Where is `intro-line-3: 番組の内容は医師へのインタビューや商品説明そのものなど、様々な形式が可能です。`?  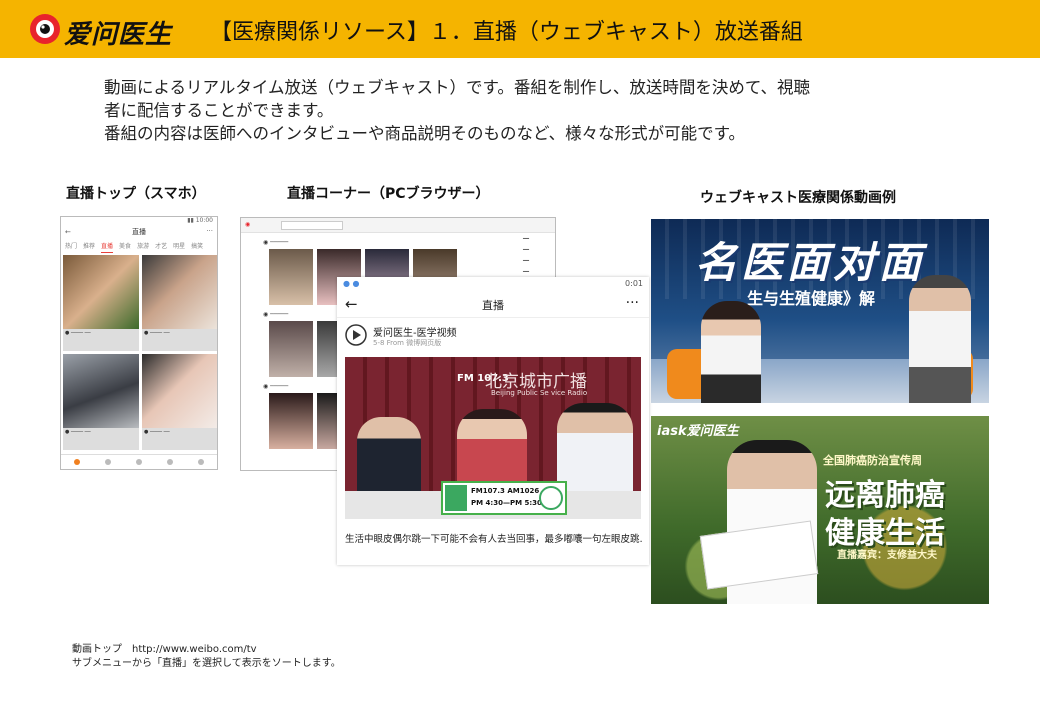 intro-line-3: 番組の内容は医師へのインタビューや商品説明そのものなど、様々な形式が可能です。 is located at coordinates (425, 133).